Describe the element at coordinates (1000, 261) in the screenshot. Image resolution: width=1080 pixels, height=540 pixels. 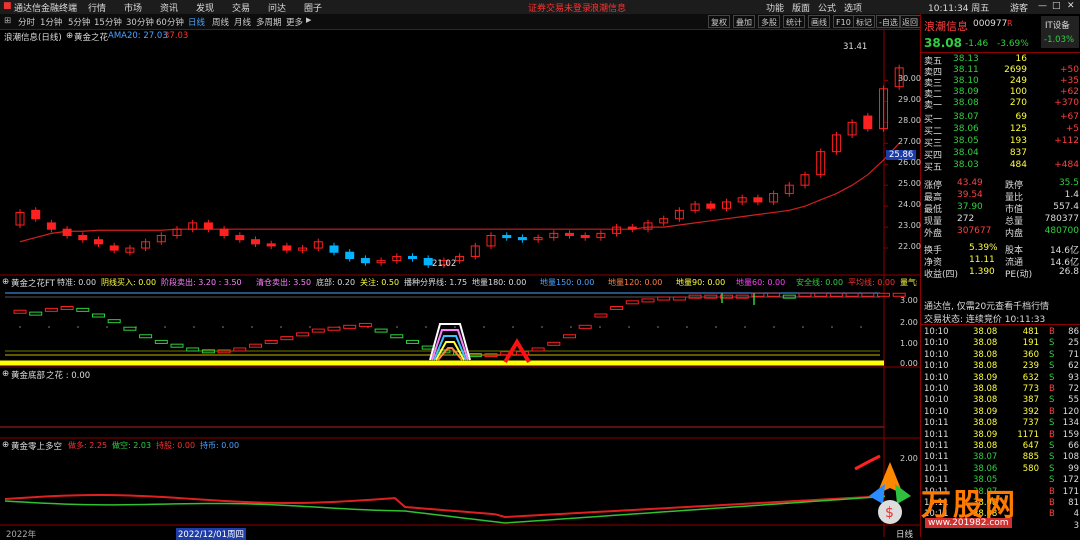
I see `stat-row: 净资 11.11 流通 14.6亿` at that location.